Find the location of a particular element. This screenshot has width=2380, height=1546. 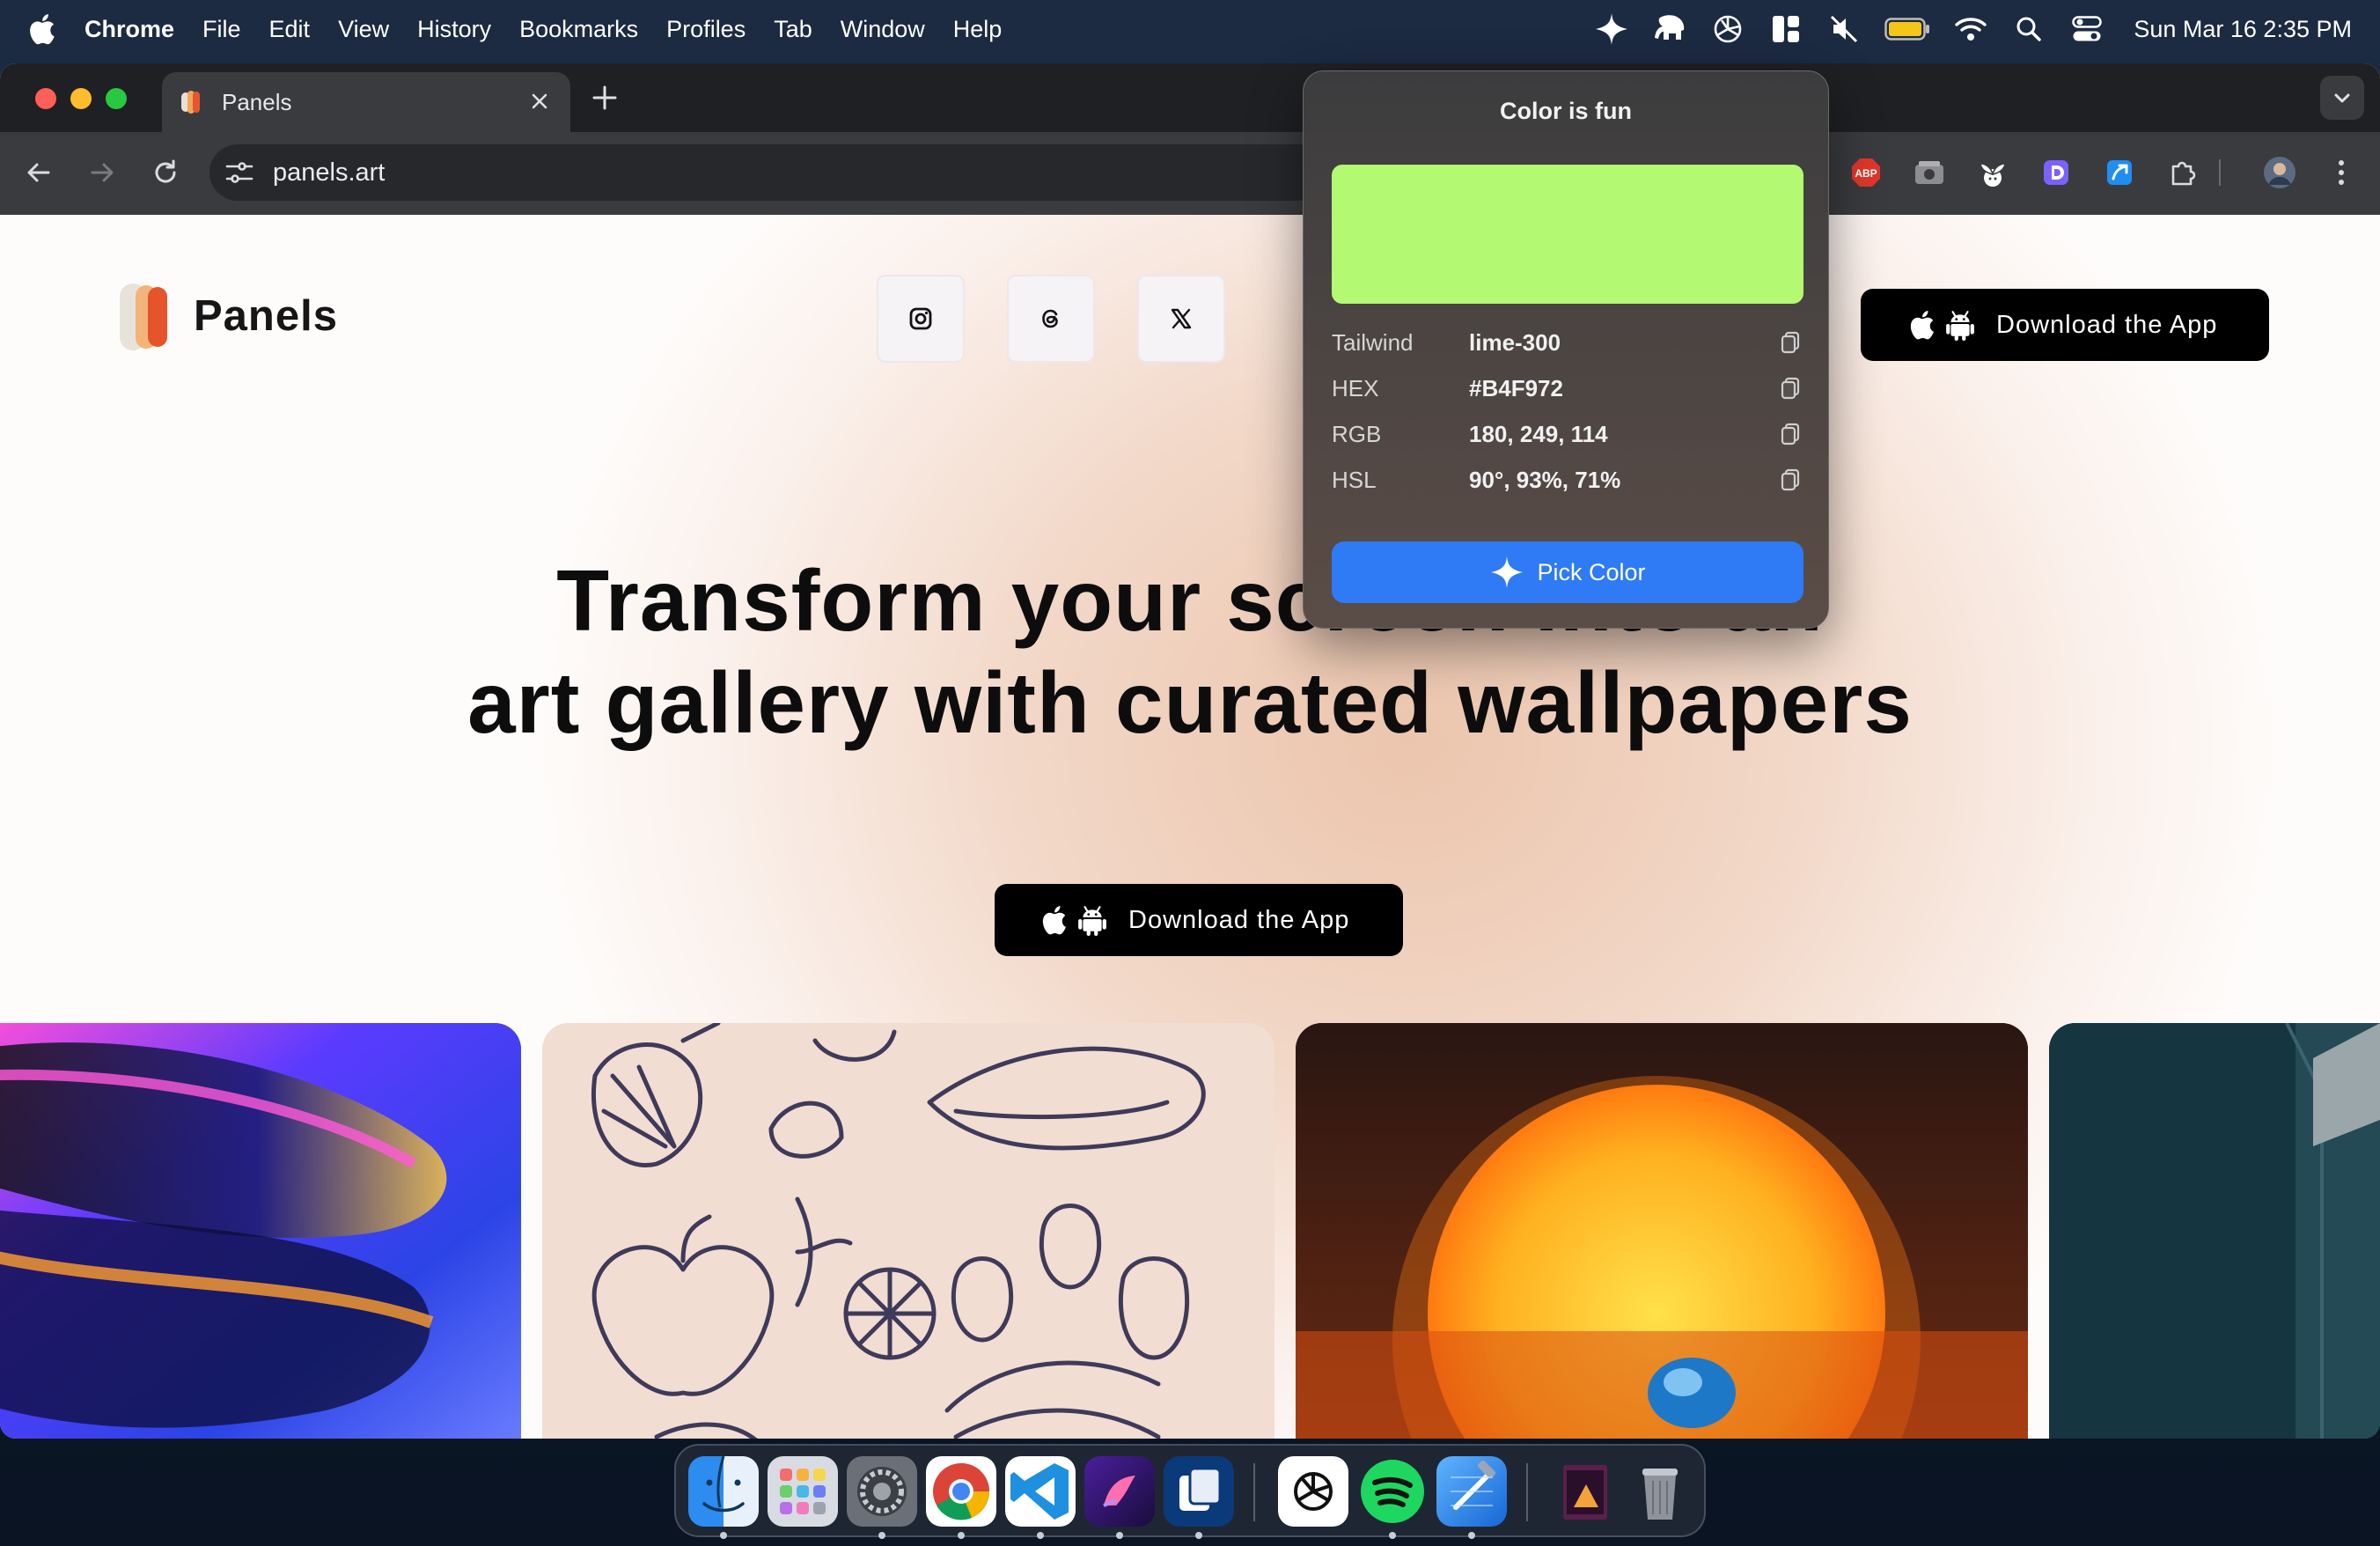

close-window-button is located at coordinates (45, 98).